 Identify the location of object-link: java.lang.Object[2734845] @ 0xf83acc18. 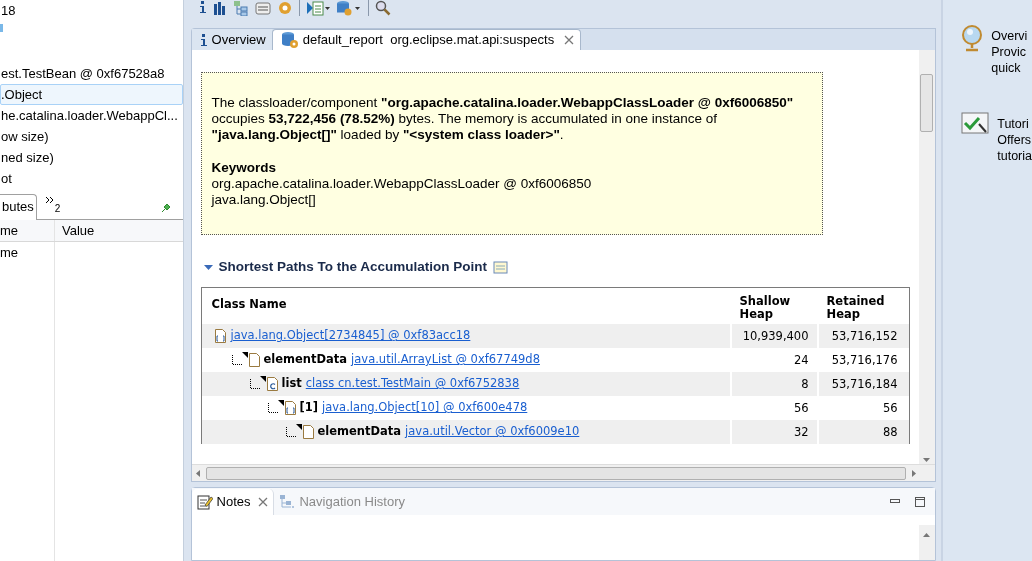
(350, 336).